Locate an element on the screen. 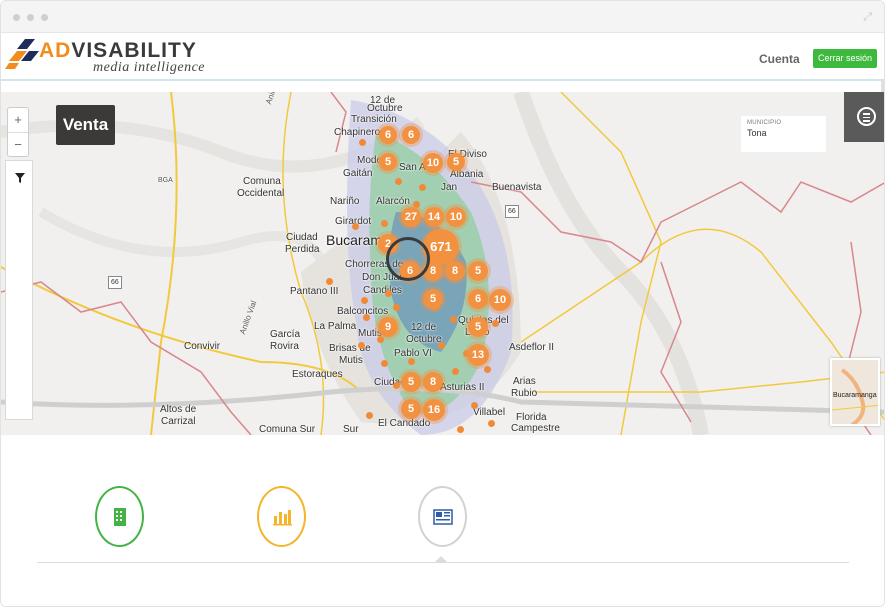  map-place-label: Convivir is located at coordinates (202, 346).